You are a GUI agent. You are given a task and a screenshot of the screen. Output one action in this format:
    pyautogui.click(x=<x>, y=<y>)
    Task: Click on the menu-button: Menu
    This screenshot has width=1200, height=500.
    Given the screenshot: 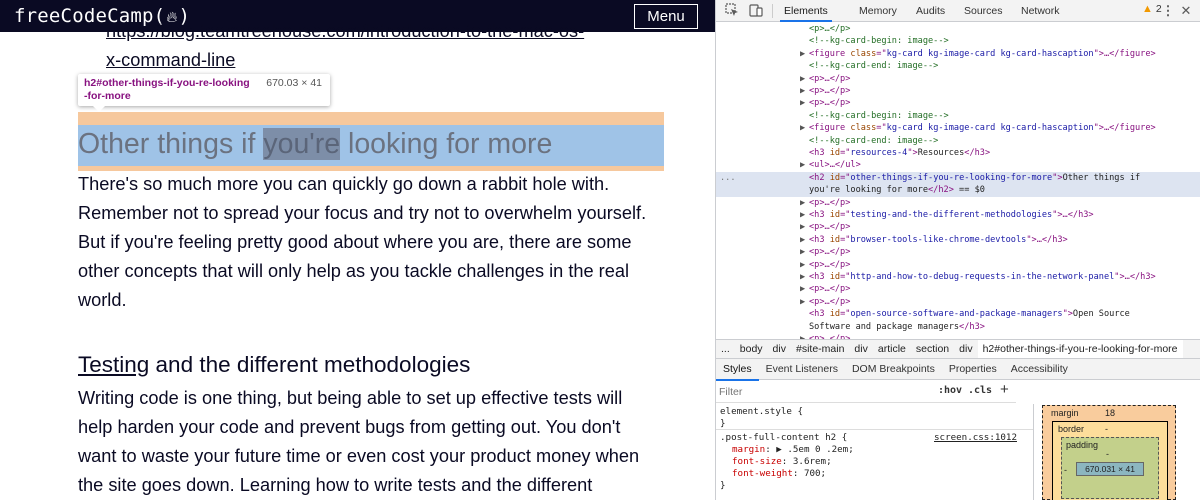 What is the action you would take?
    pyautogui.click(x=666, y=16)
    